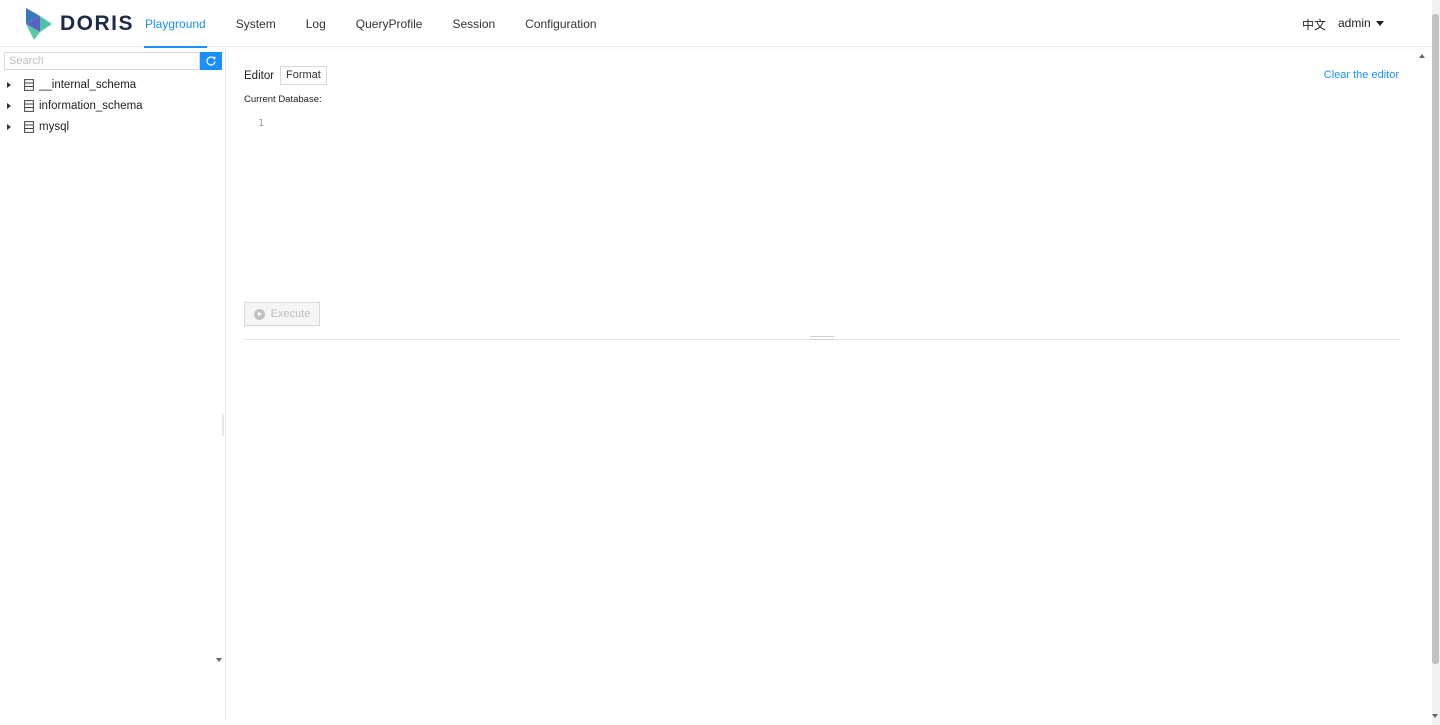 Image resolution: width=1440 pixels, height=725 pixels. I want to click on nav-queryprofile: QueryProfile, so click(389, 23).